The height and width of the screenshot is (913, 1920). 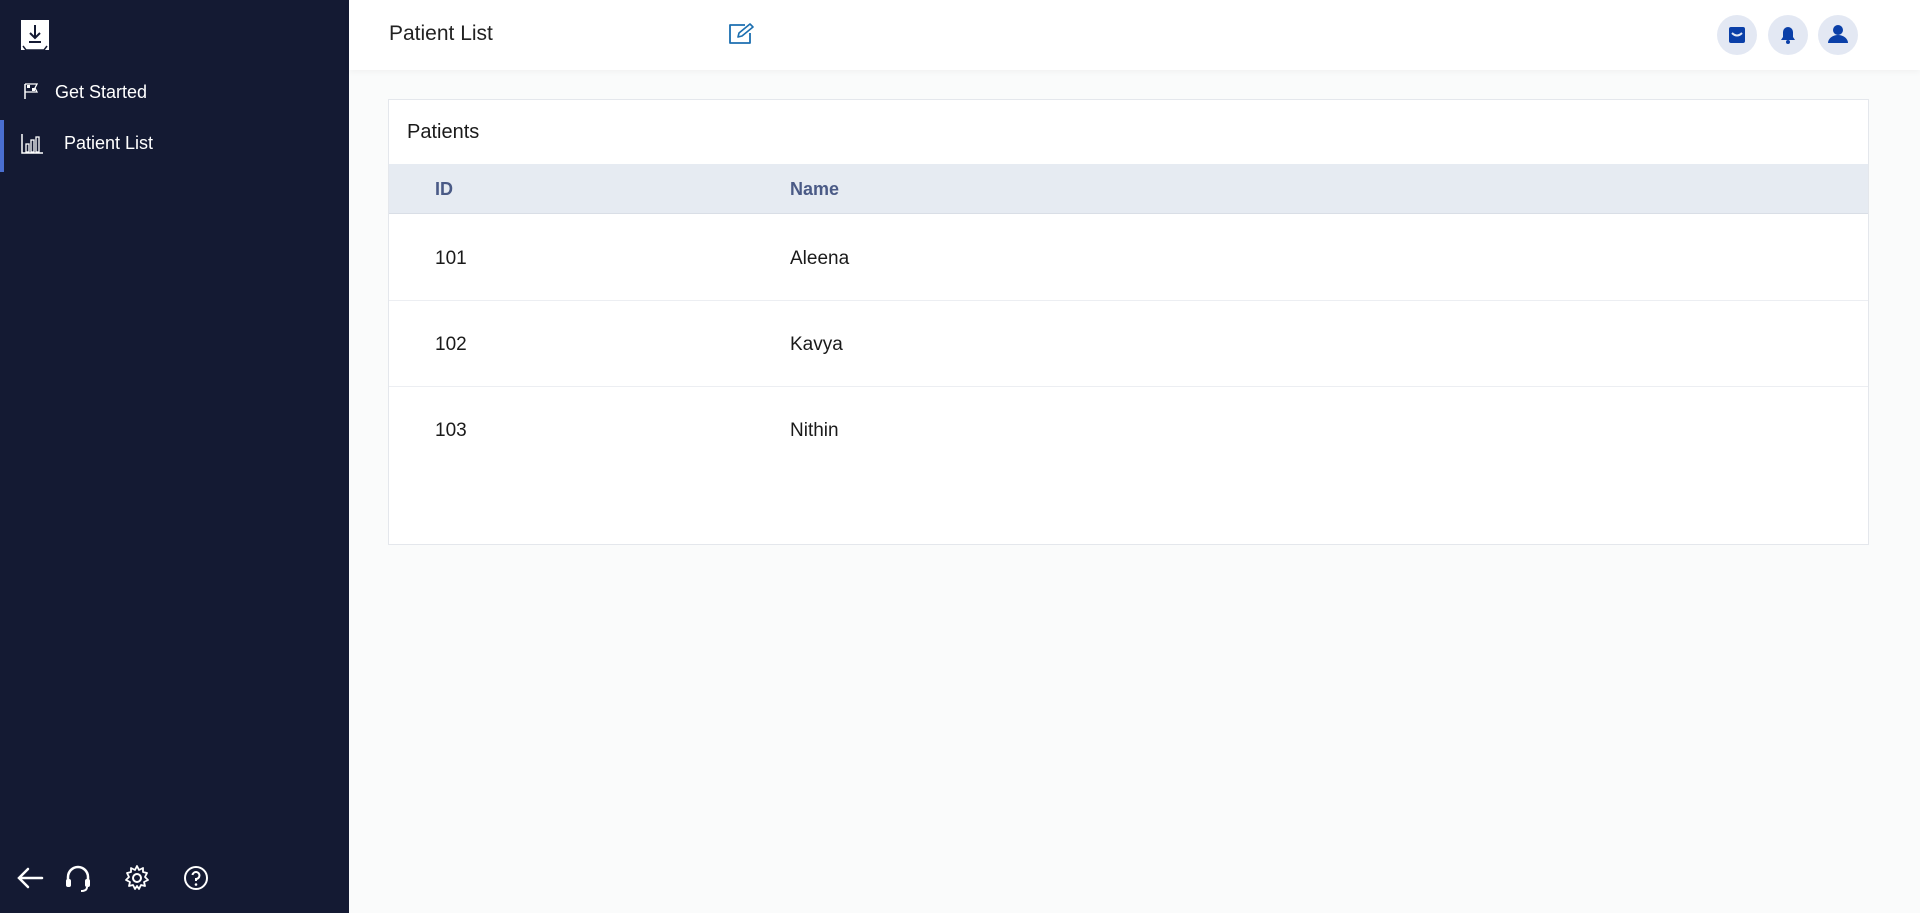 I want to click on app-logo, so click(x=35, y=35).